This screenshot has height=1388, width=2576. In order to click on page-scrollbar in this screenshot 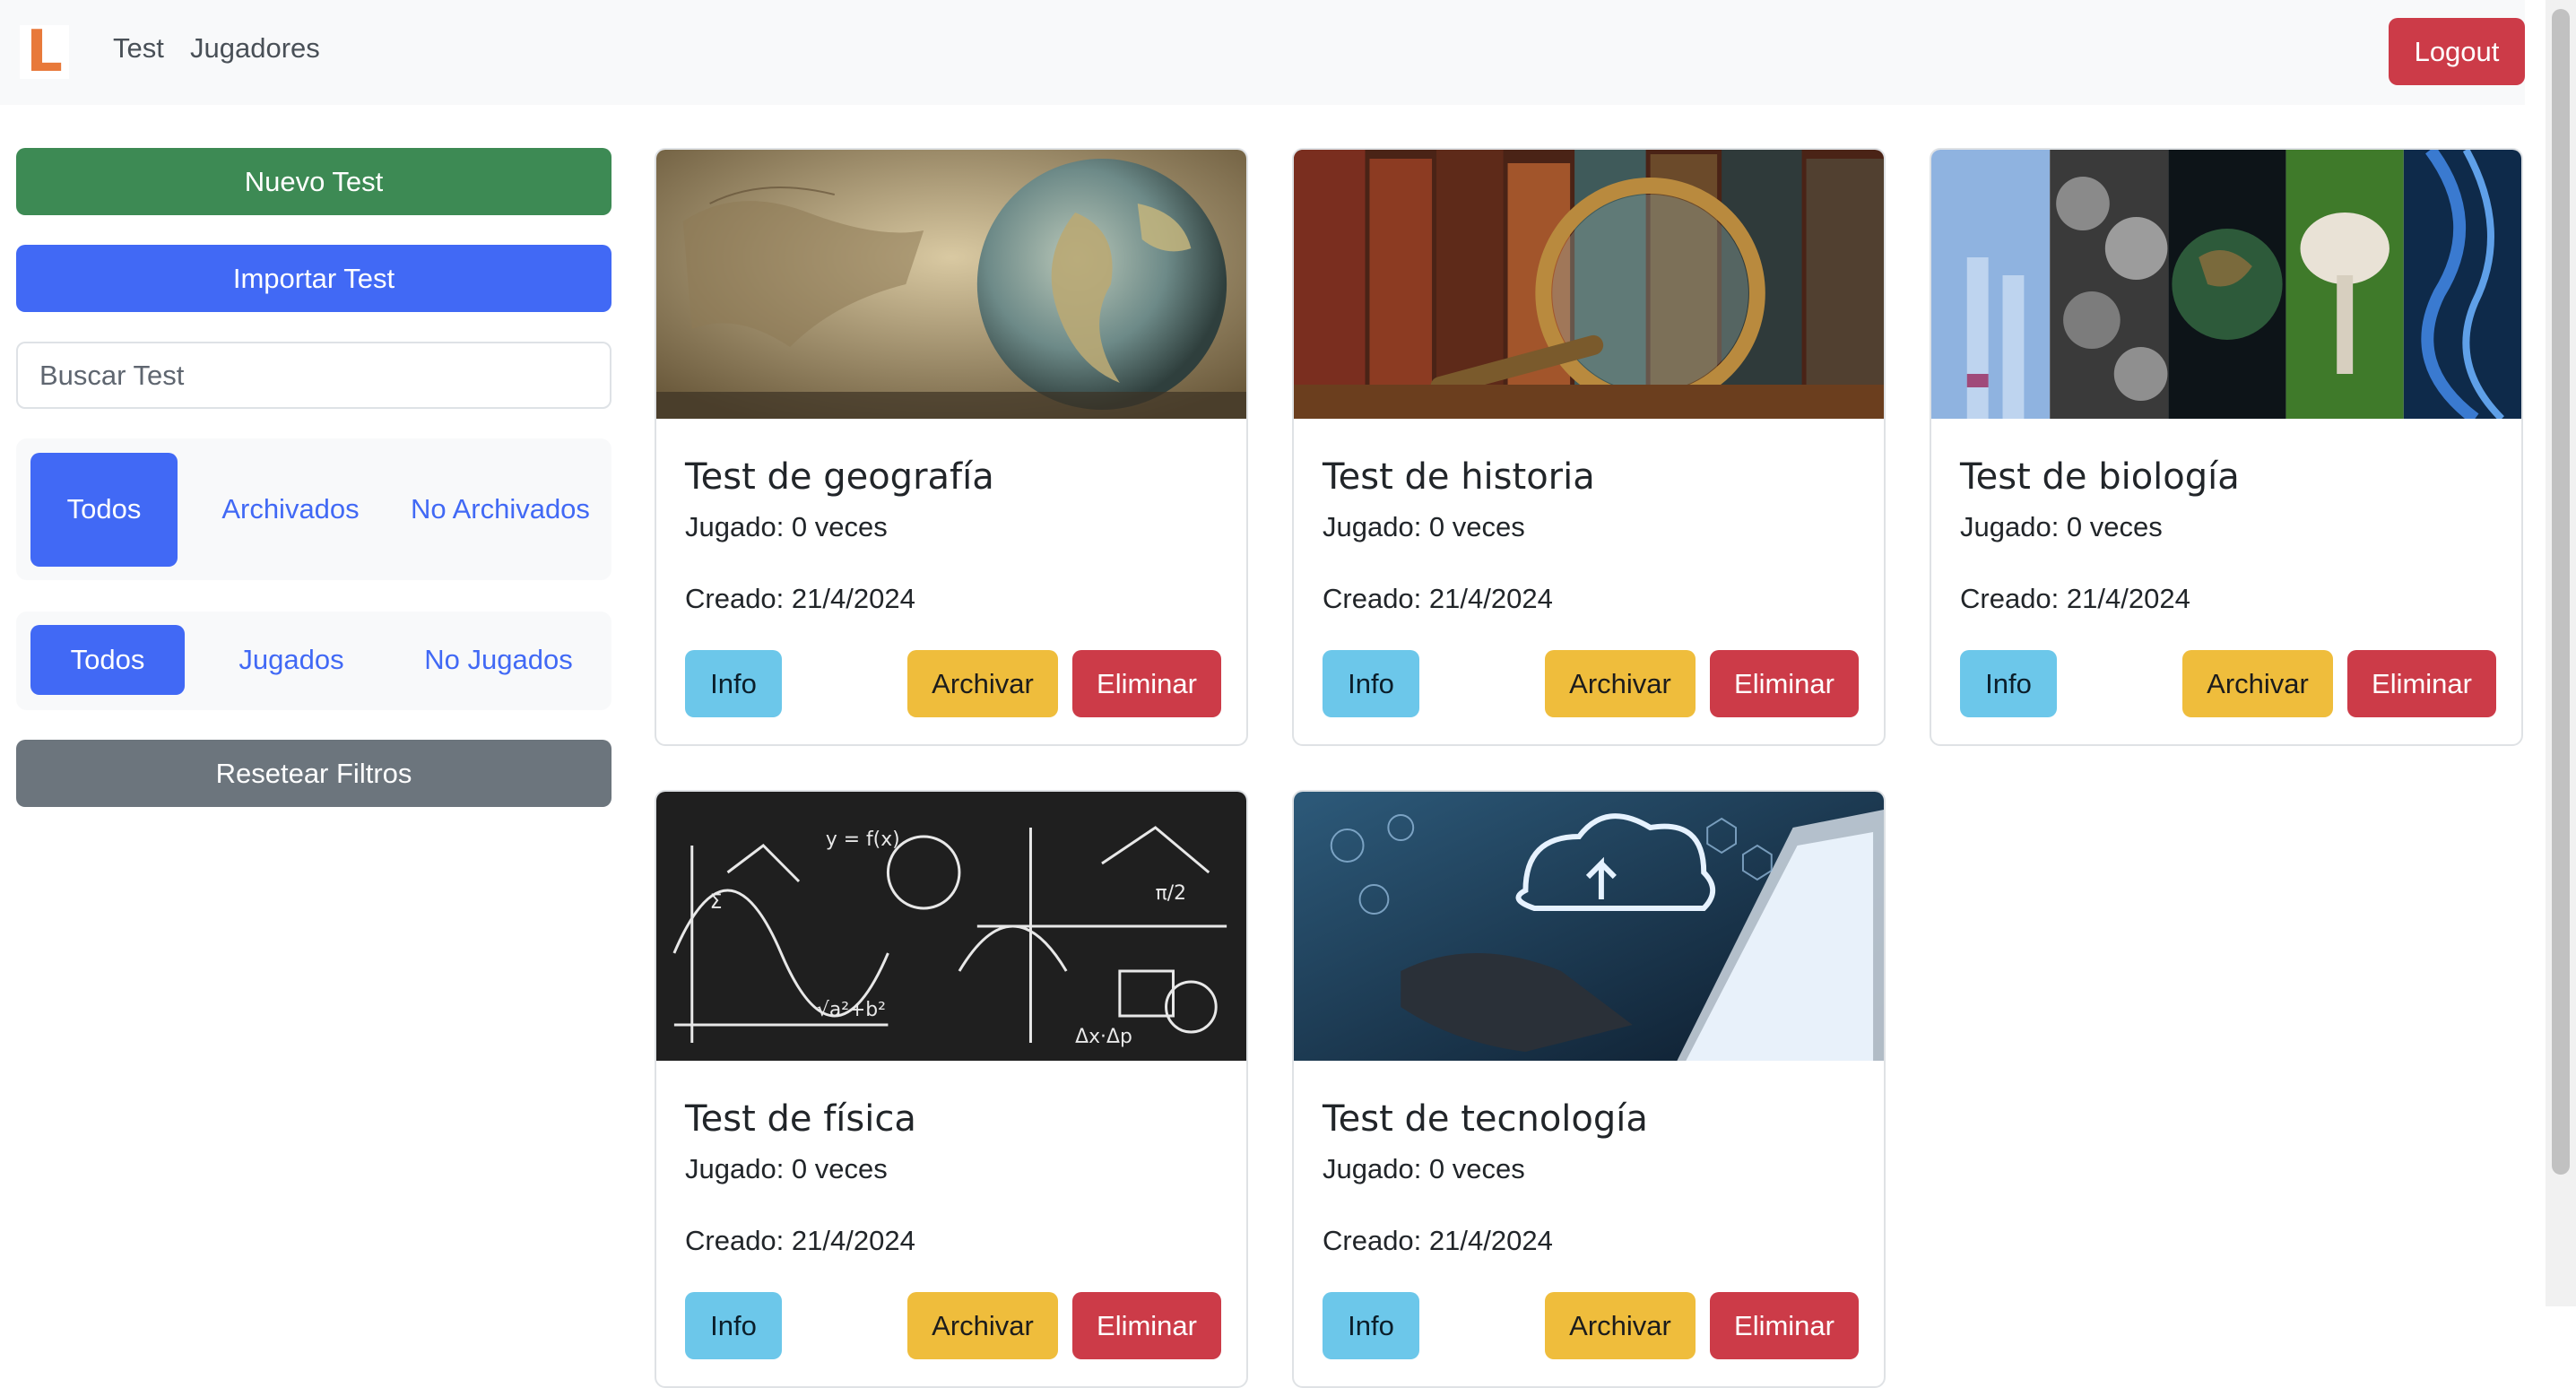, I will do `click(2561, 653)`.